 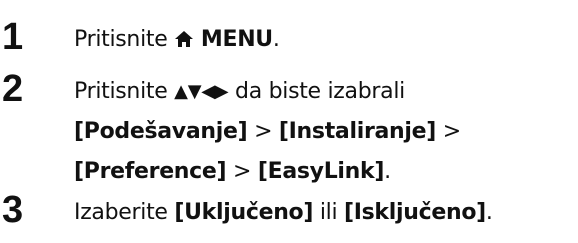 I want to click on step-end: ., so click(x=489, y=212).